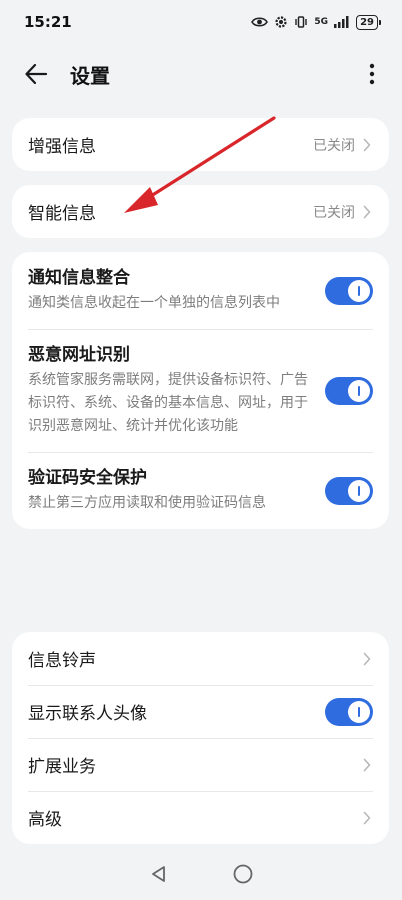 The width and height of the screenshot is (402, 900). I want to click on card-enhanced-info: 增强信息 已关闭, so click(200, 144).